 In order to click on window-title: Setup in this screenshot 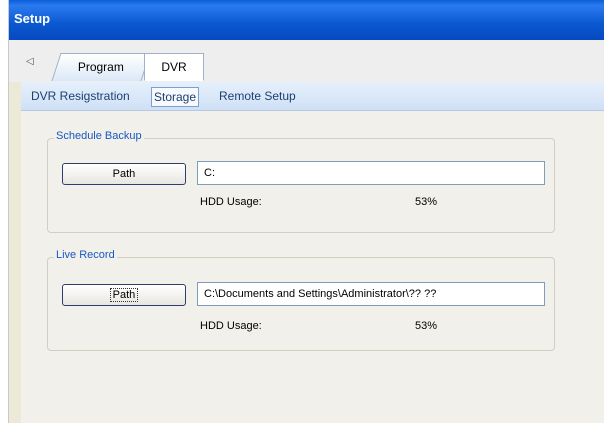, I will do `click(32, 18)`.